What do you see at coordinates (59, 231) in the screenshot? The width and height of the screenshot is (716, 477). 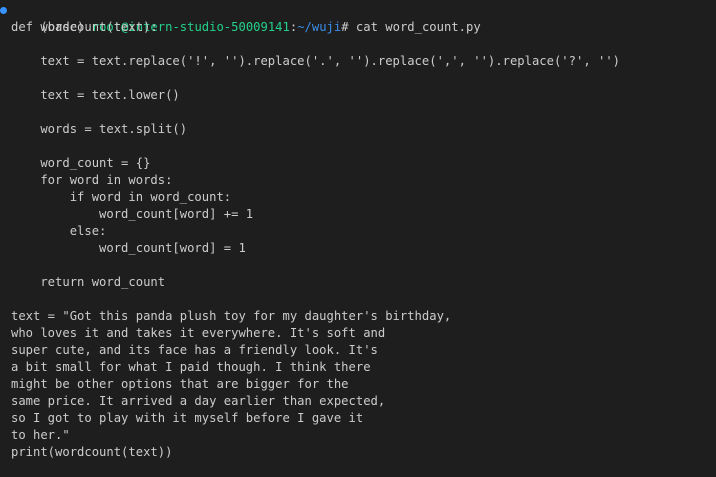 I see `output-line: else:` at bounding box center [59, 231].